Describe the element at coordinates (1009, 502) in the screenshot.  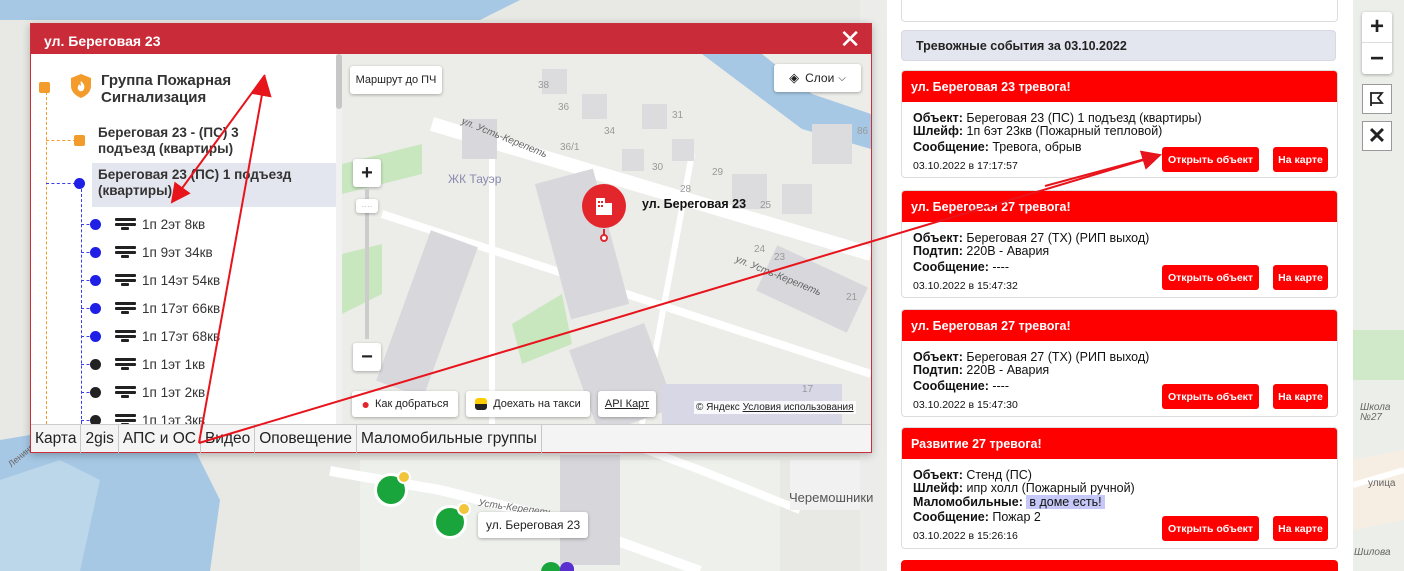
I see `low-mobility-line: Маломобильные: в доме есть!` at that location.